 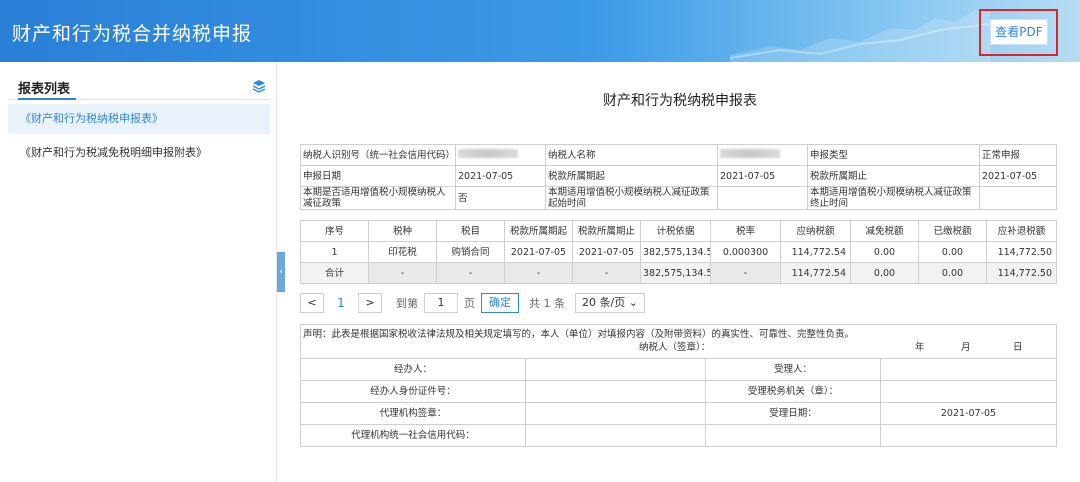 What do you see at coordinates (547, 303) in the screenshot?
I see `total-count: 共 1 条` at bounding box center [547, 303].